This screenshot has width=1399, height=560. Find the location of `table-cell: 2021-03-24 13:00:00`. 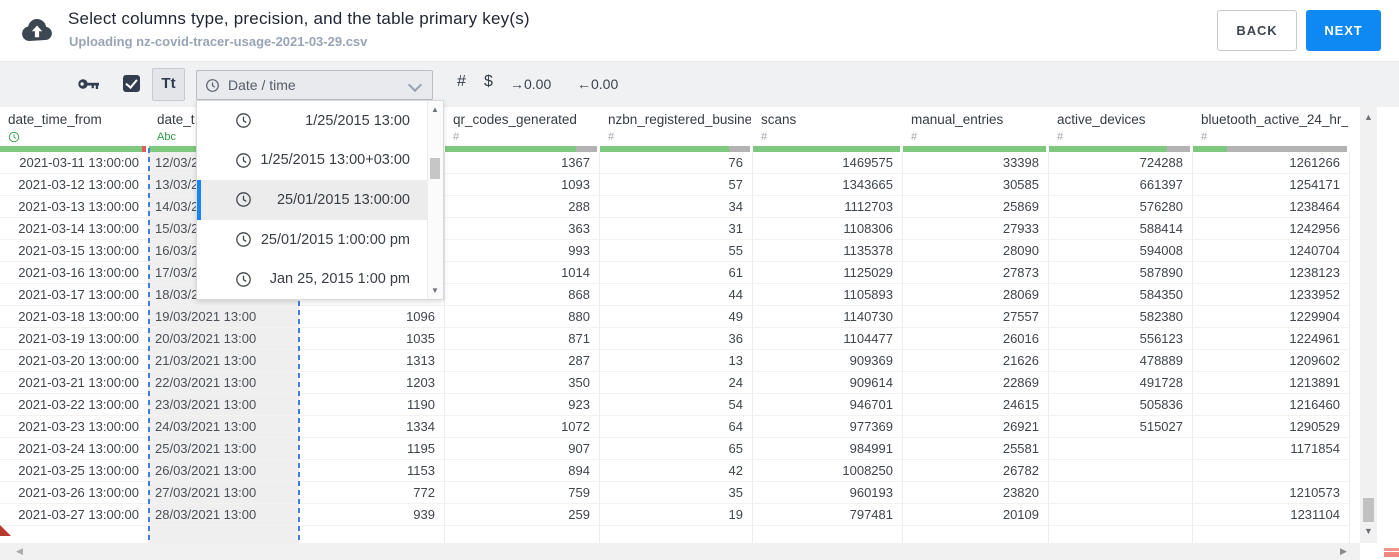

table-cell: 2021-03-24 13:00:00 is located at coordinates (74, 449).